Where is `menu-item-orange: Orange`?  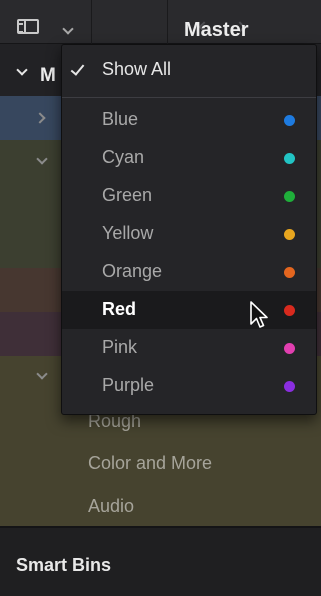
menu-item-orange: Orange is located at coordinates (189, 272).